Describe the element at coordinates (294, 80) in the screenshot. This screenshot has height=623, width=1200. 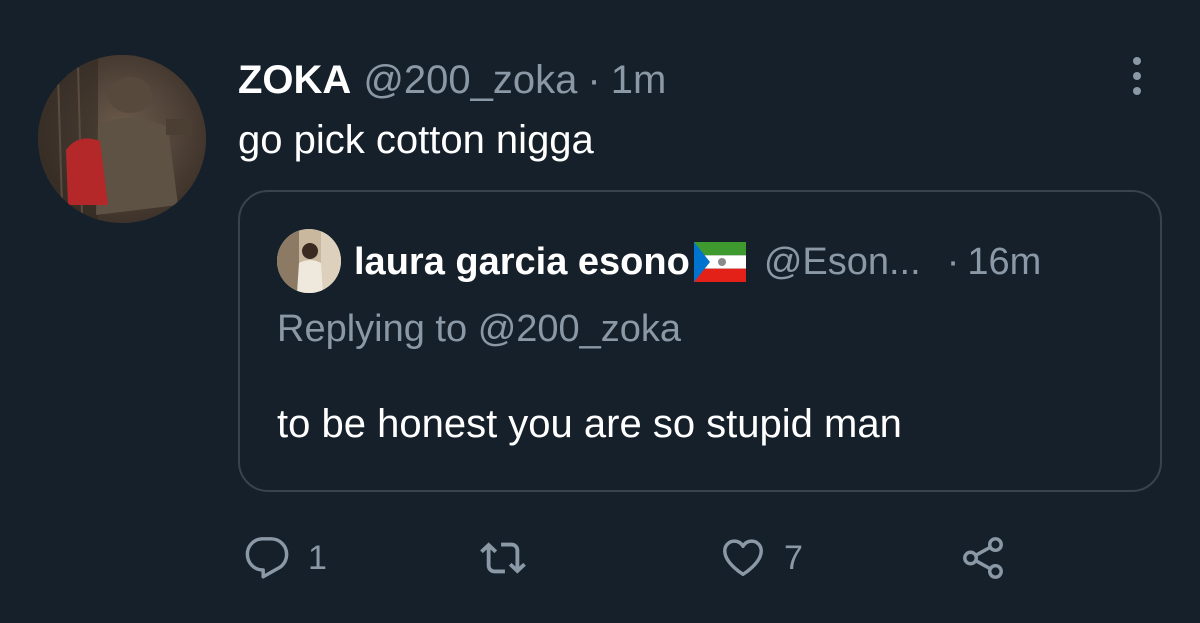
I see `author-display-name: ZOKA` at that location.